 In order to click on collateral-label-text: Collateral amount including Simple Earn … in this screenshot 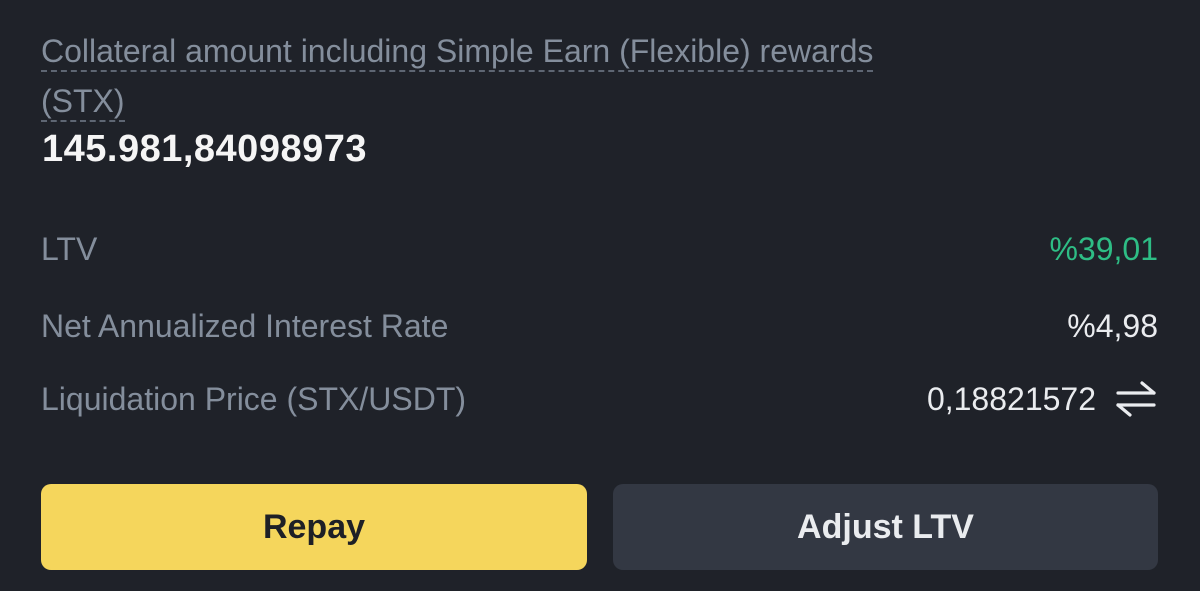, I will do `click(457, 77)`.